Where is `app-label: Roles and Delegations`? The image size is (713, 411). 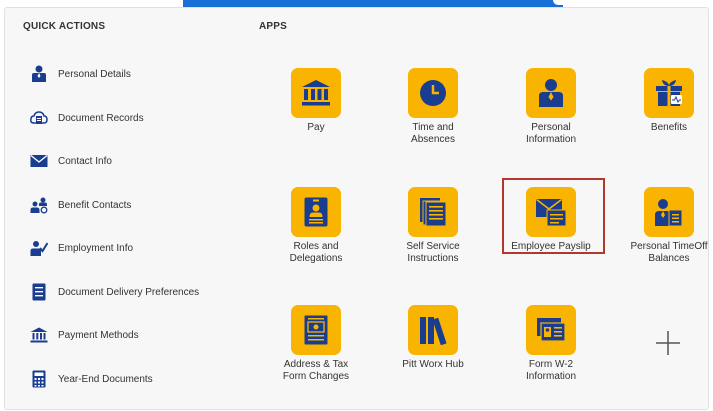
app-label: Roles and Delegations is located at coordinates (316, 252).